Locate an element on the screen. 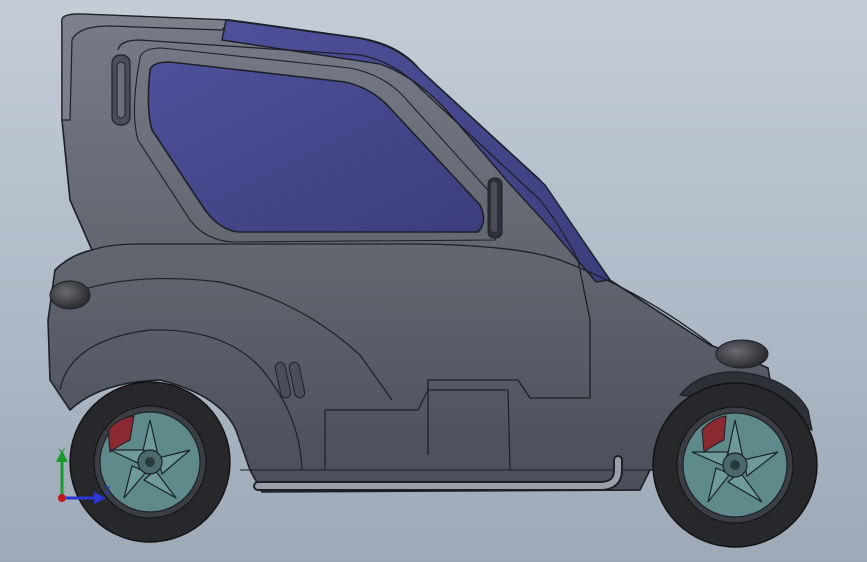 This screenshot has height=562, width=867. axis-label-y: Y is located at coordinates (62, 453).